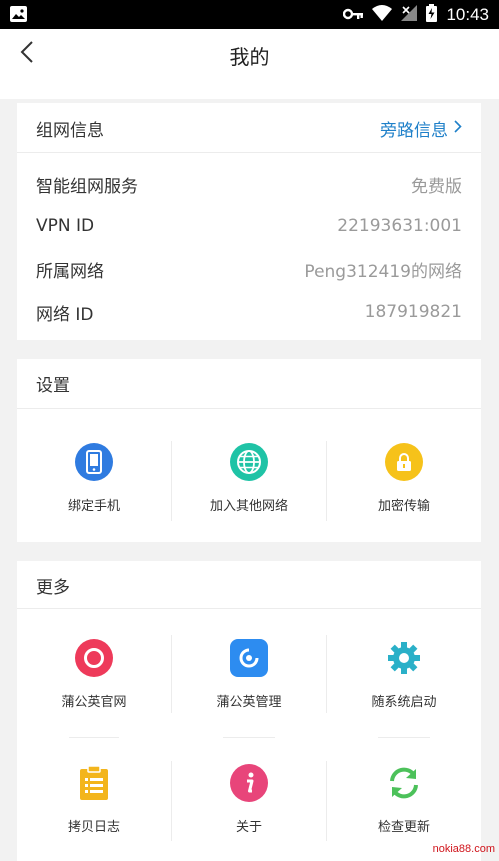 The image size is (499, 861). Describe the element at coordinates (458, 128) in the screenshot. I see `chevron-right-icon` at that location.